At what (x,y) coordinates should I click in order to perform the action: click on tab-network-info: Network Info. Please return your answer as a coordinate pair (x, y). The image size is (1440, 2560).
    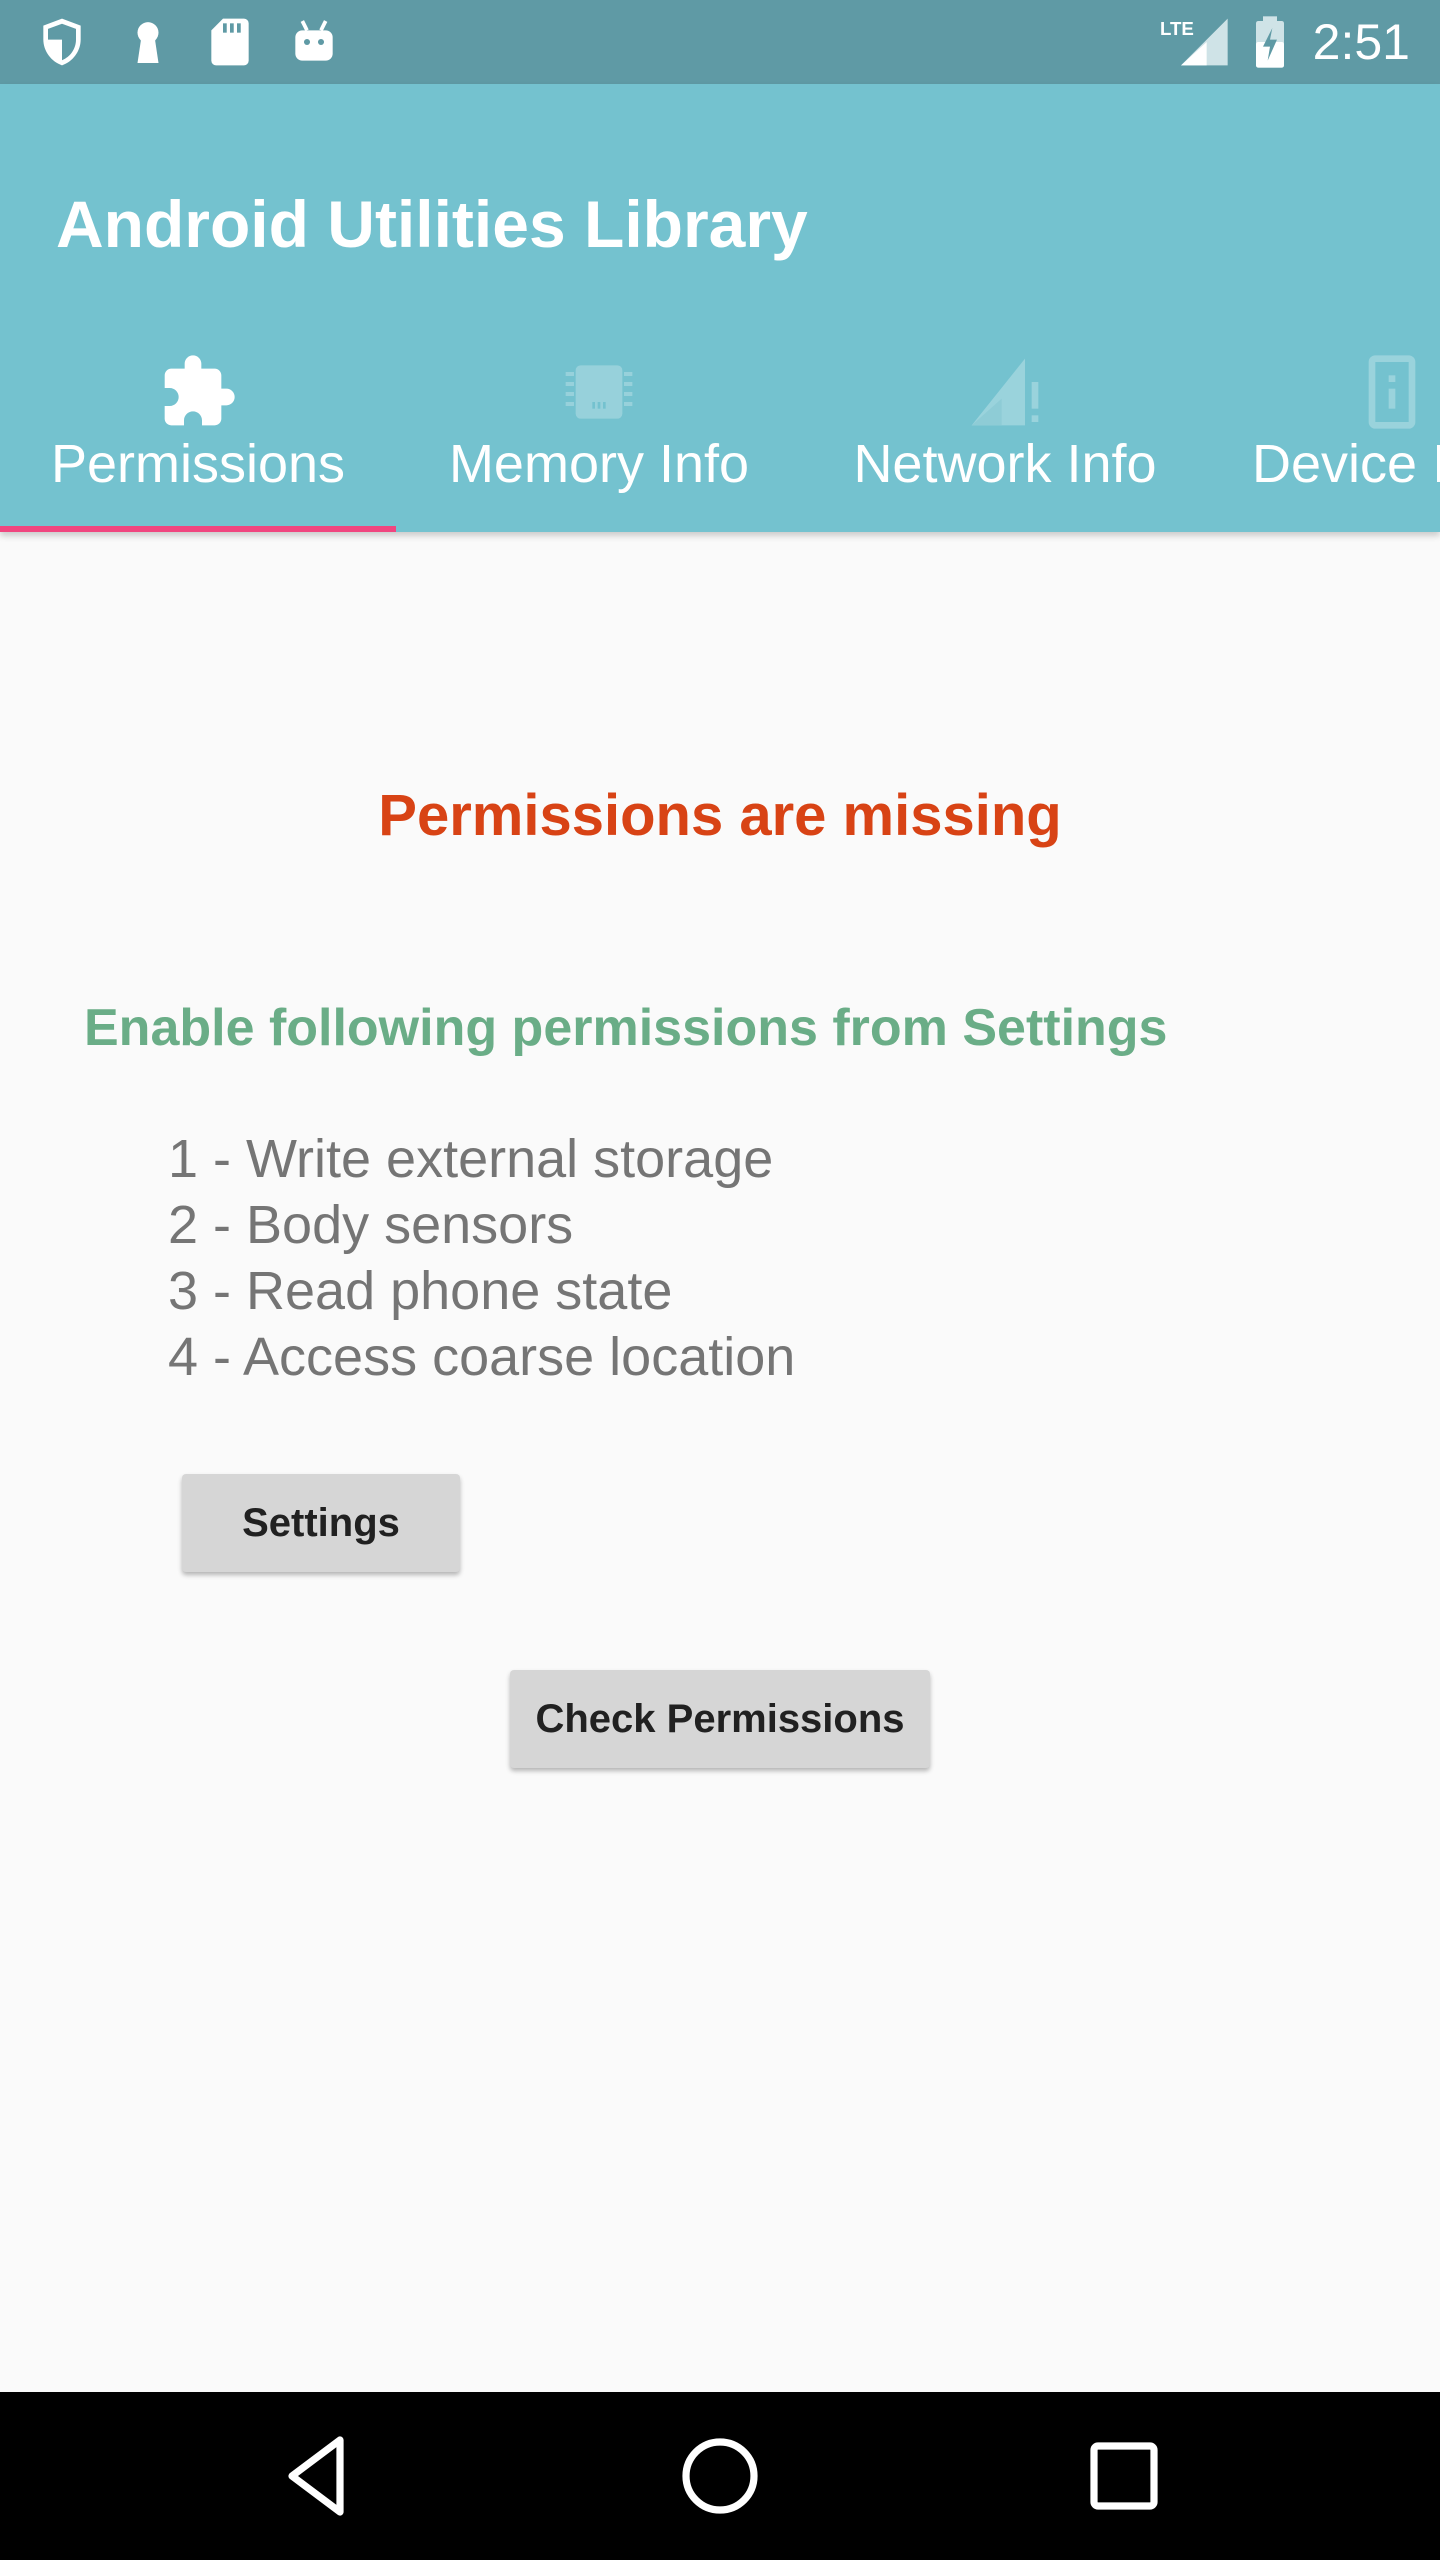
    Looking at the image, I should click on (1005, 408).